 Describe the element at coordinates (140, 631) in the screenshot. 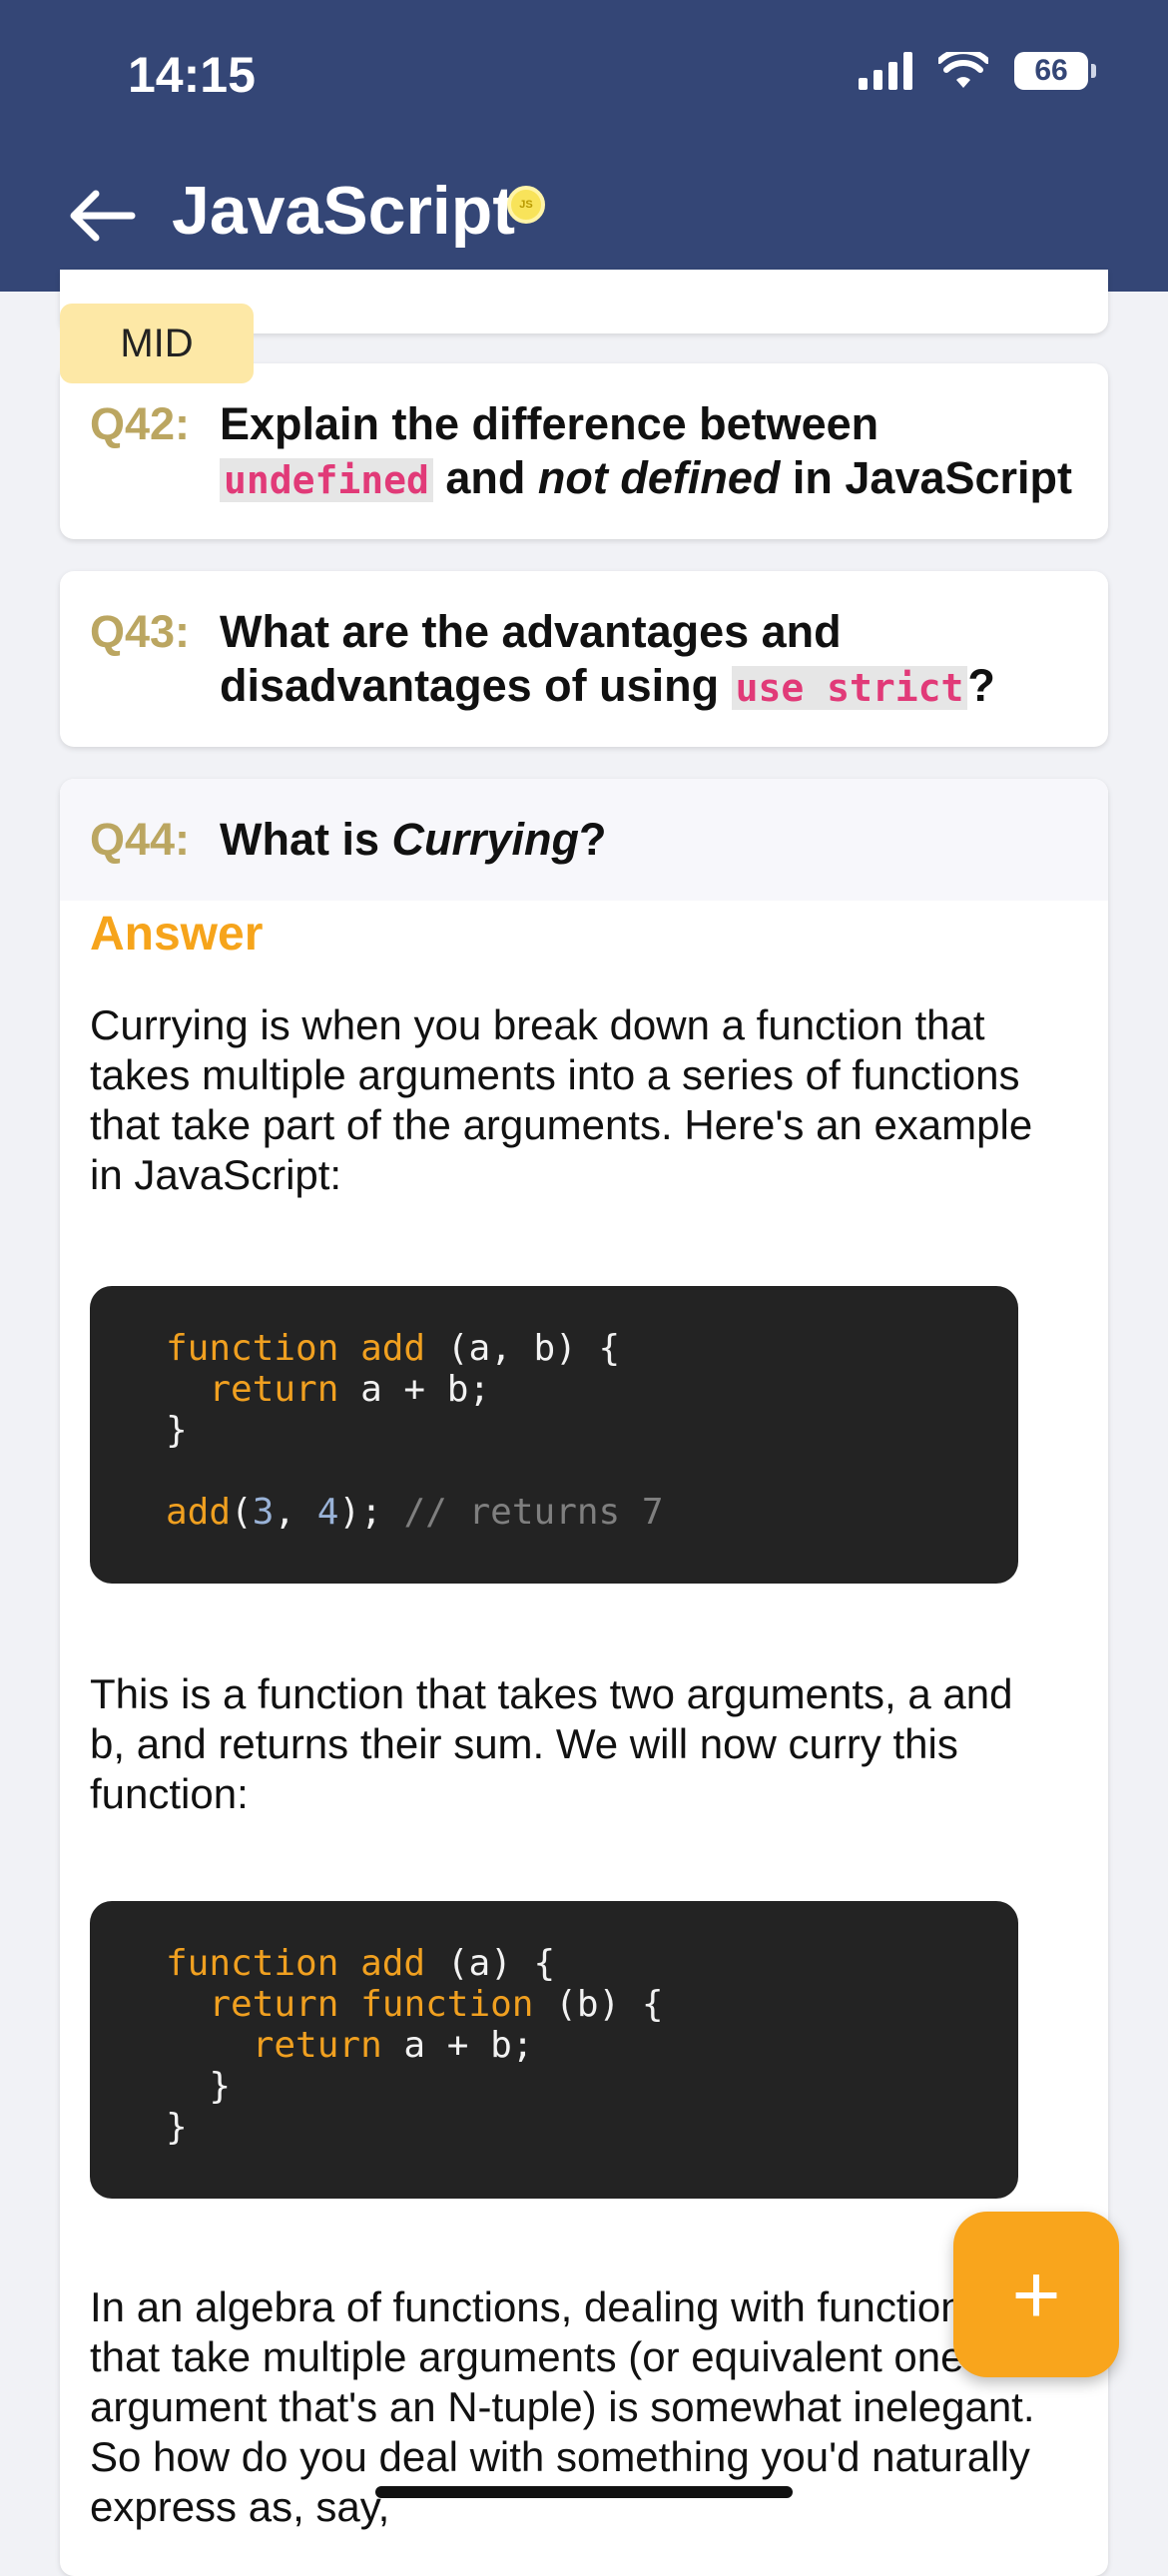

I see `question-number: Q43:` at that location.